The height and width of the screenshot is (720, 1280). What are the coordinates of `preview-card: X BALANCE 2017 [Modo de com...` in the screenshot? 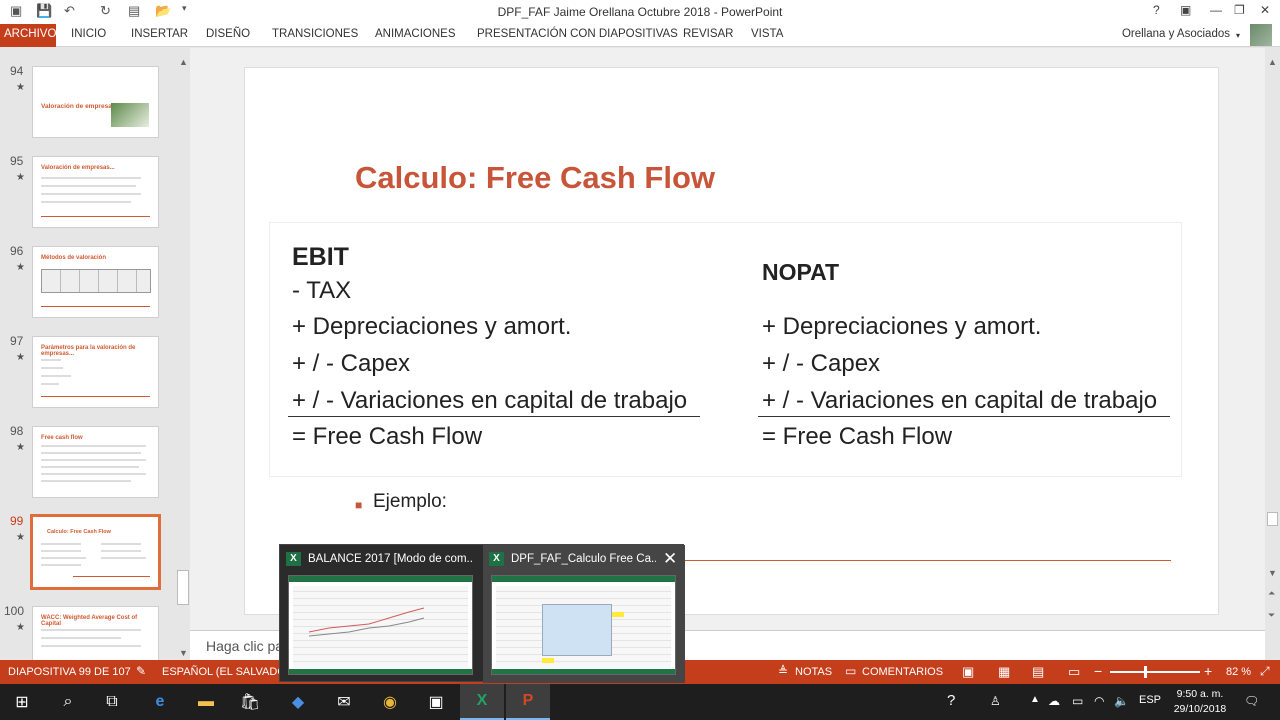 It's located at (381, 614).